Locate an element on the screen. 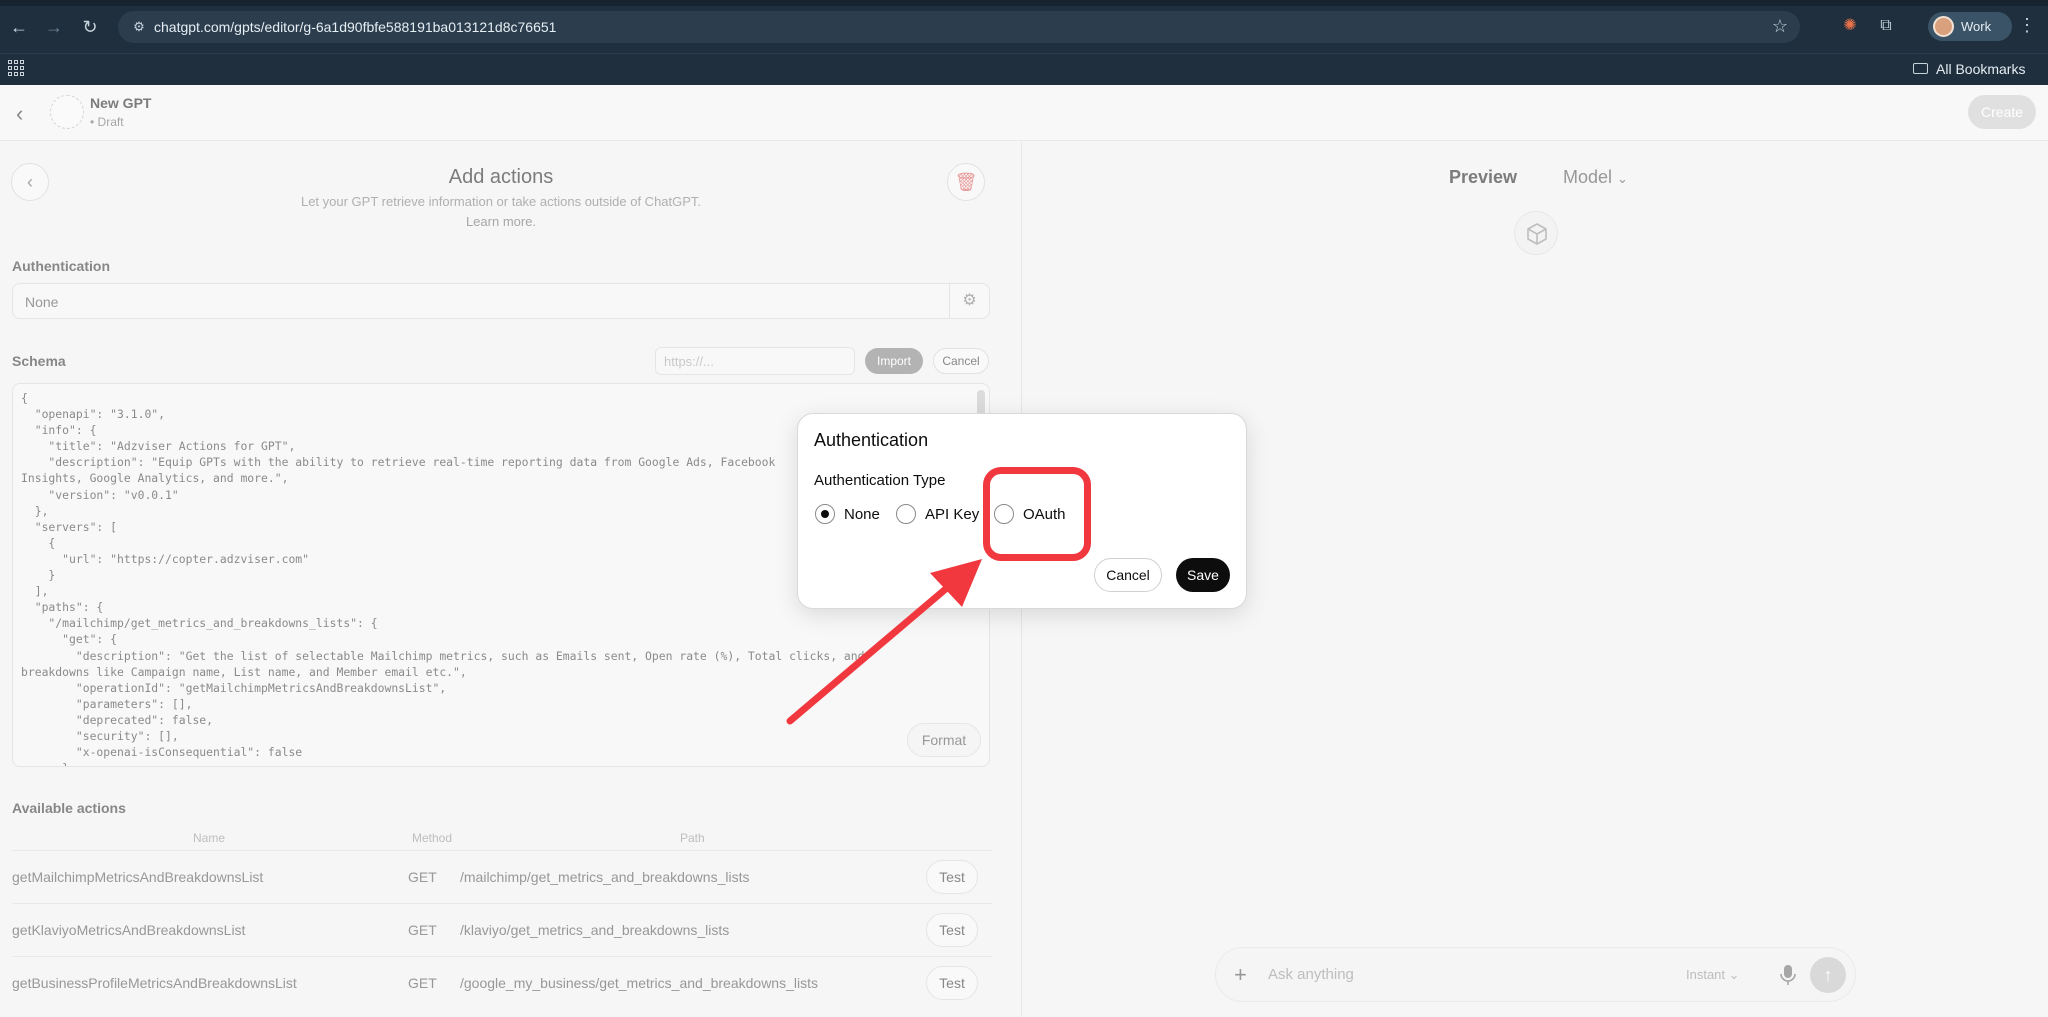  bookmark-star-icon: ☆ is located at coordinates (1780, 26).